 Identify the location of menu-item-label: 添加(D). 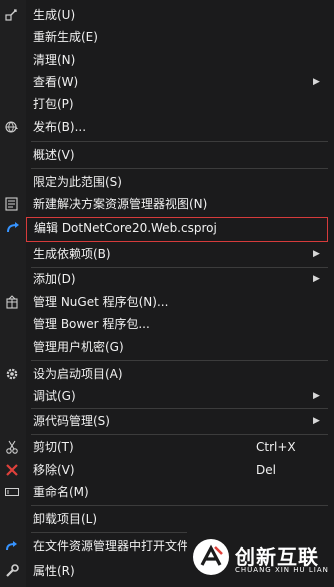
(54, 279).